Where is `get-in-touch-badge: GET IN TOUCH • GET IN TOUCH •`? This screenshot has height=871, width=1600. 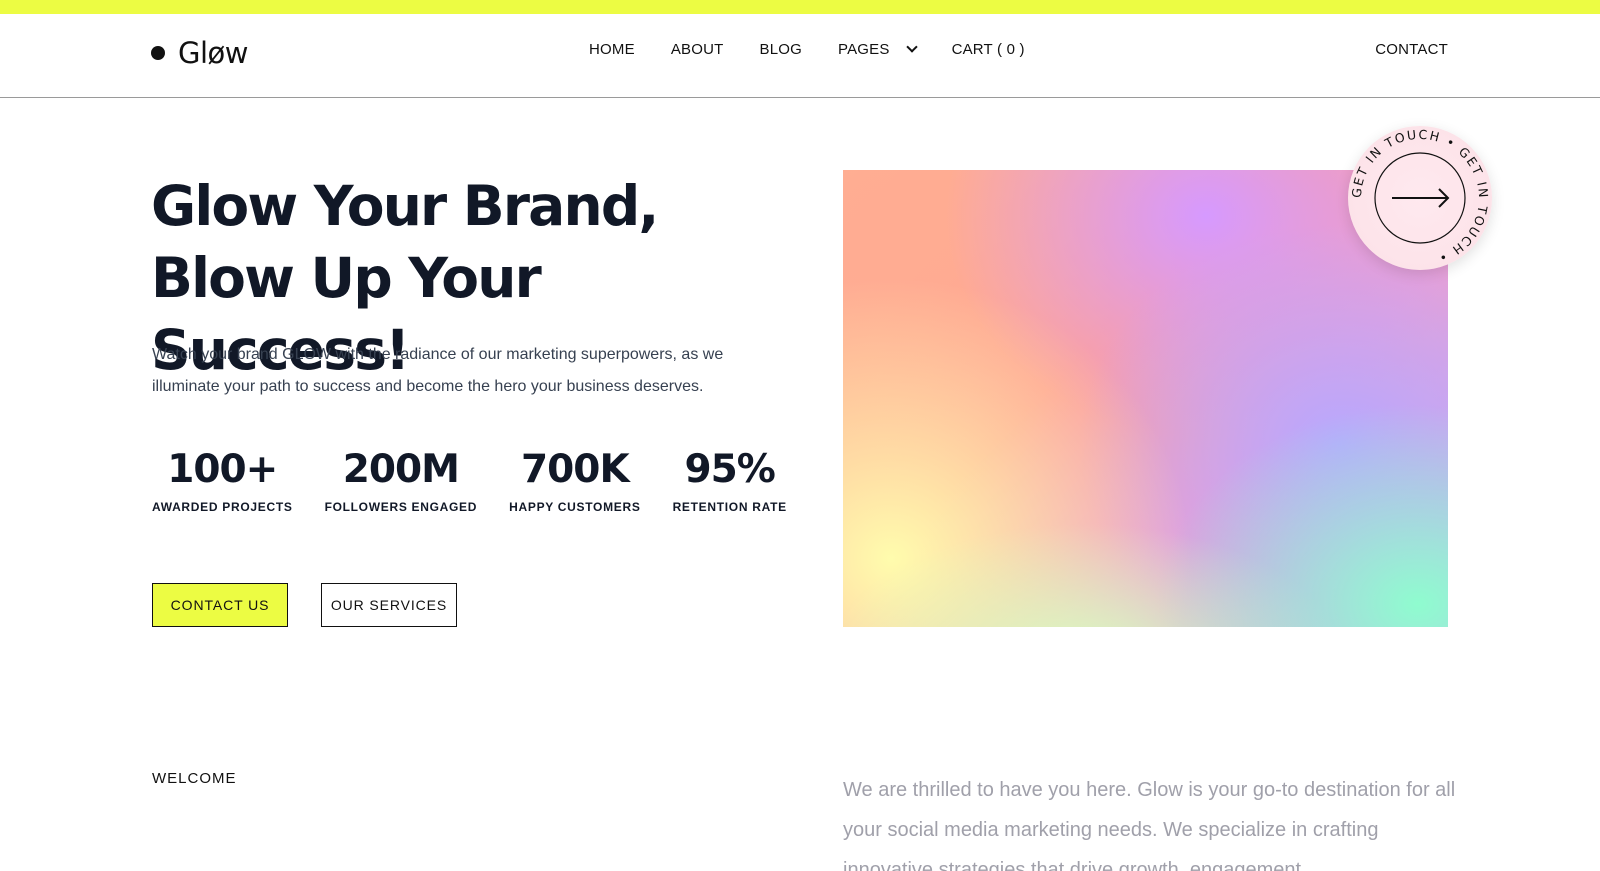 get-in-touch-badge: GET IN TOUCH • GET IN TOUCH • is located at coordinates (1420, 198).